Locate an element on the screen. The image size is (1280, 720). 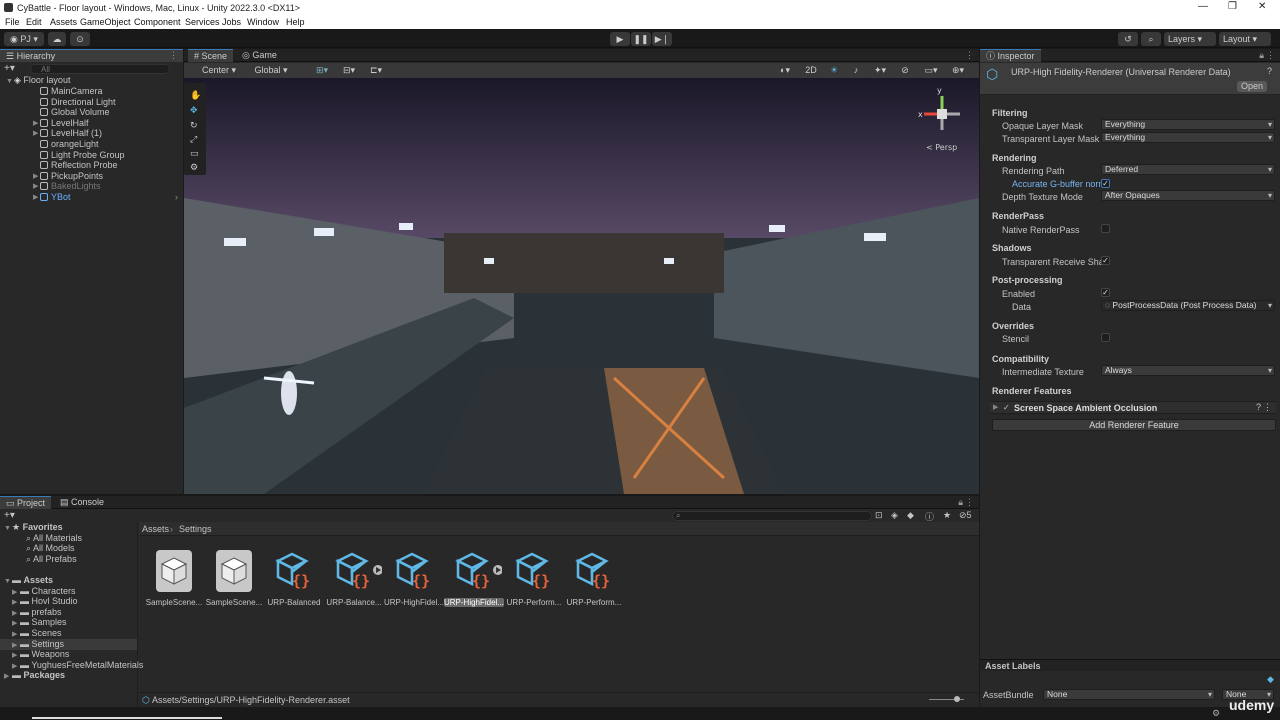
hierarchy-item: ▶ LevelHalf is located at coordinates (91, 123).